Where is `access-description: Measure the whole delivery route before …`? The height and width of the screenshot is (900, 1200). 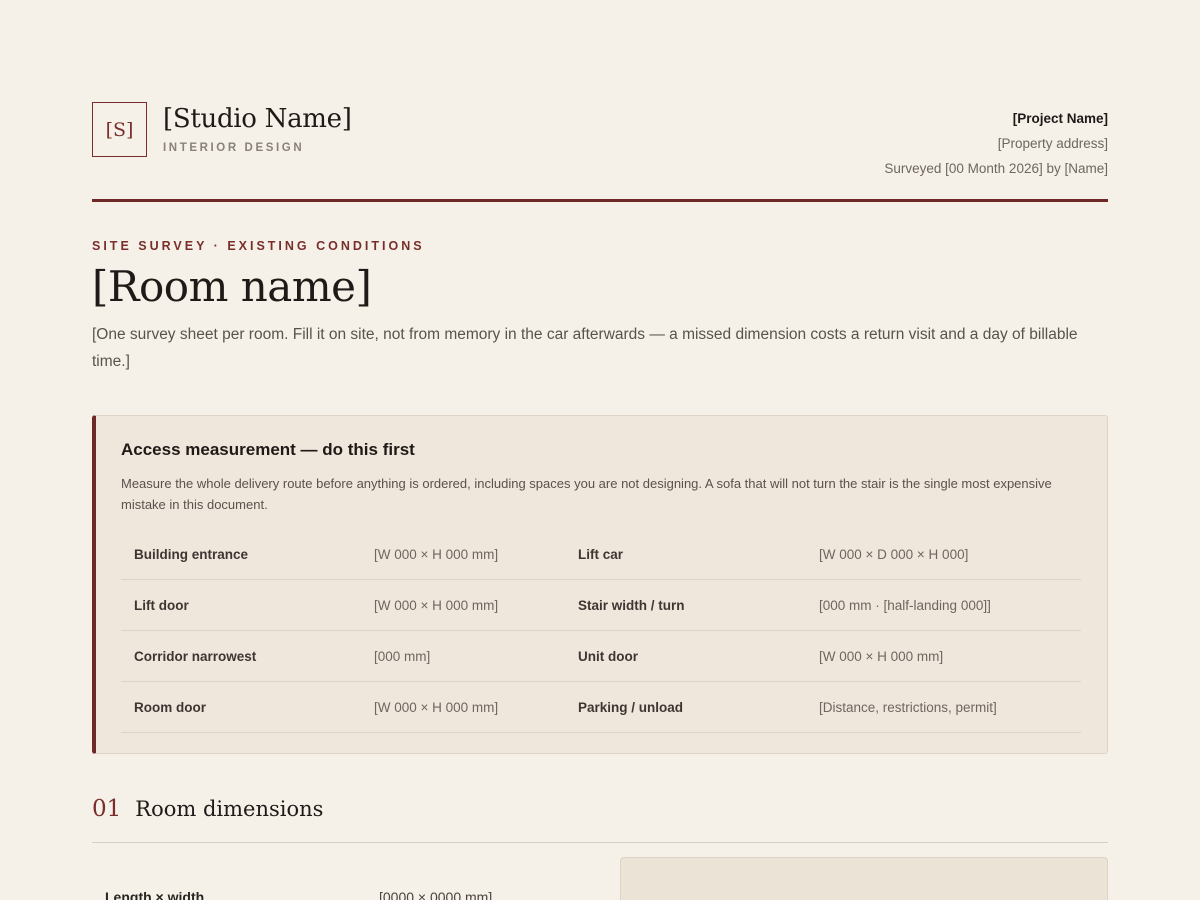
access-description: Measure the whole delivery route before … is located at coordinates (586, 494).